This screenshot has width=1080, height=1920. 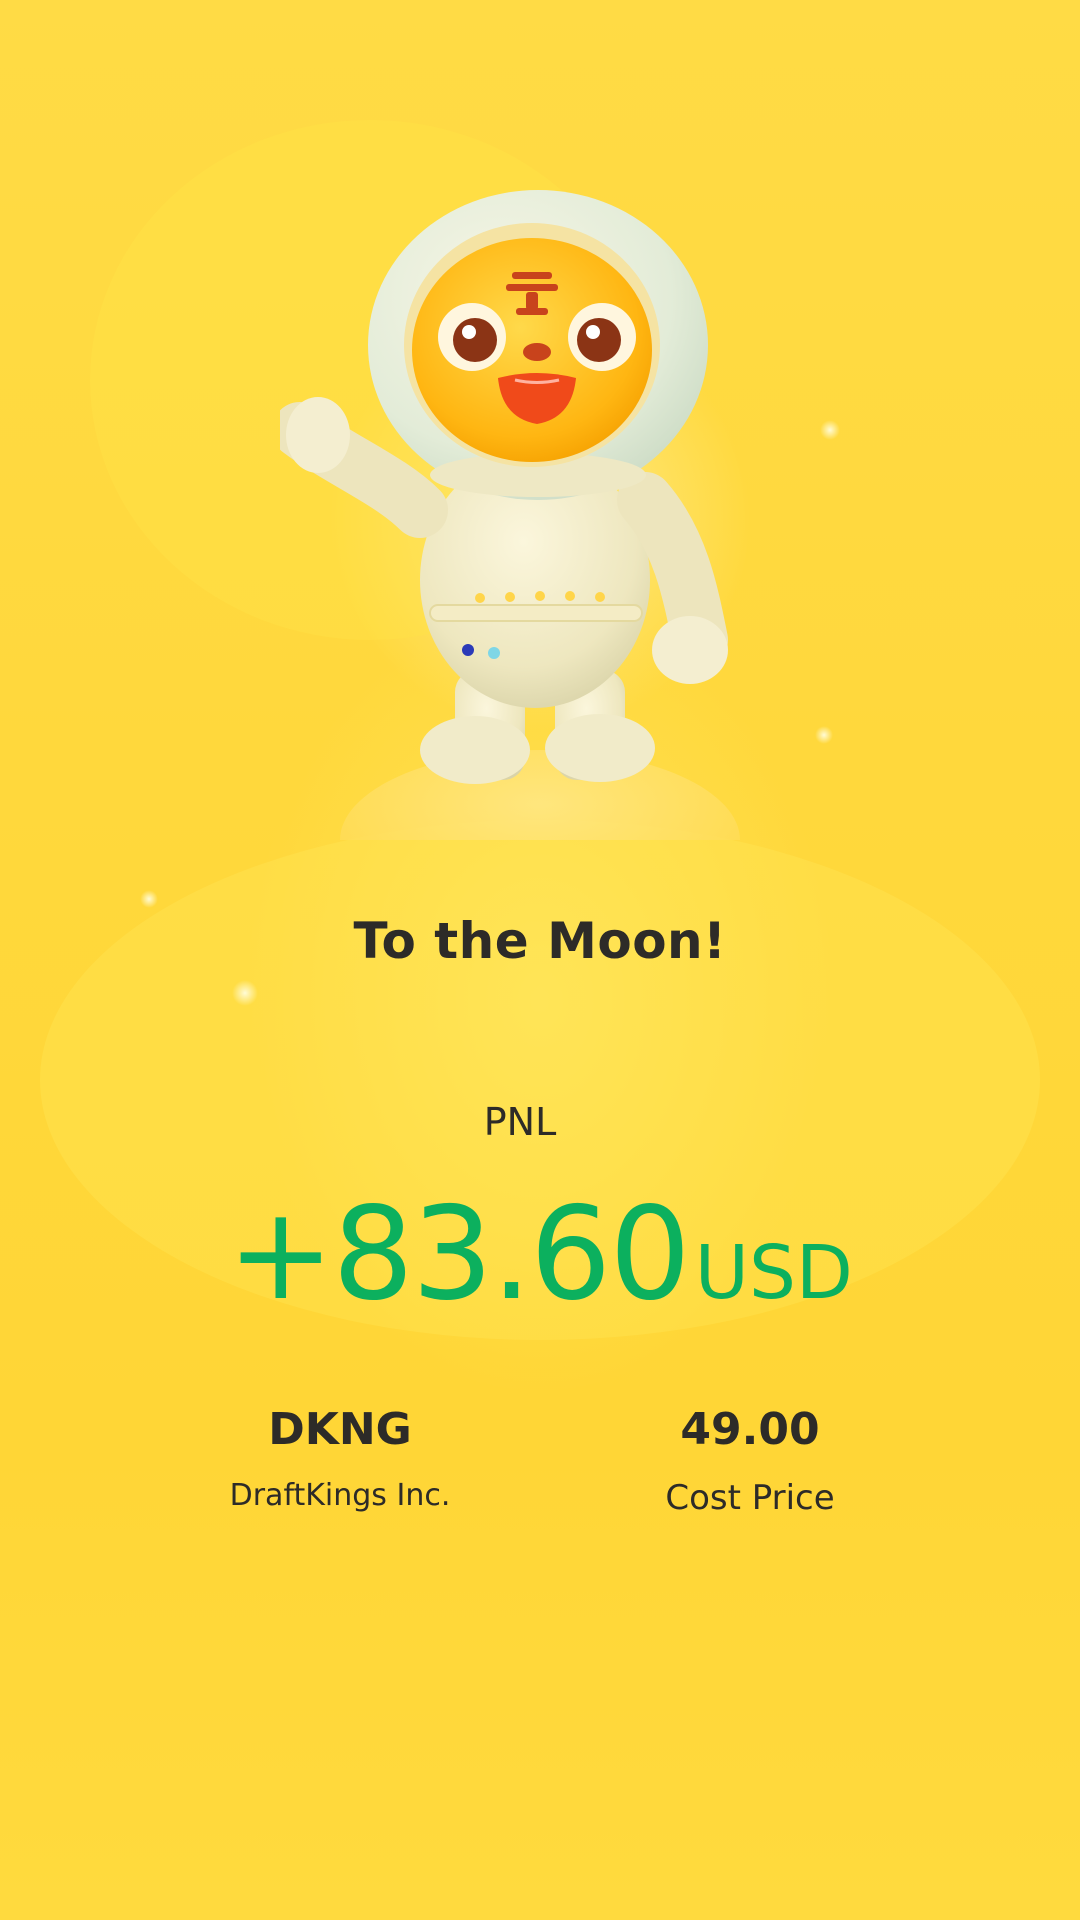 I want to click on headline: To the Moon!, so click(x=540, y=941).